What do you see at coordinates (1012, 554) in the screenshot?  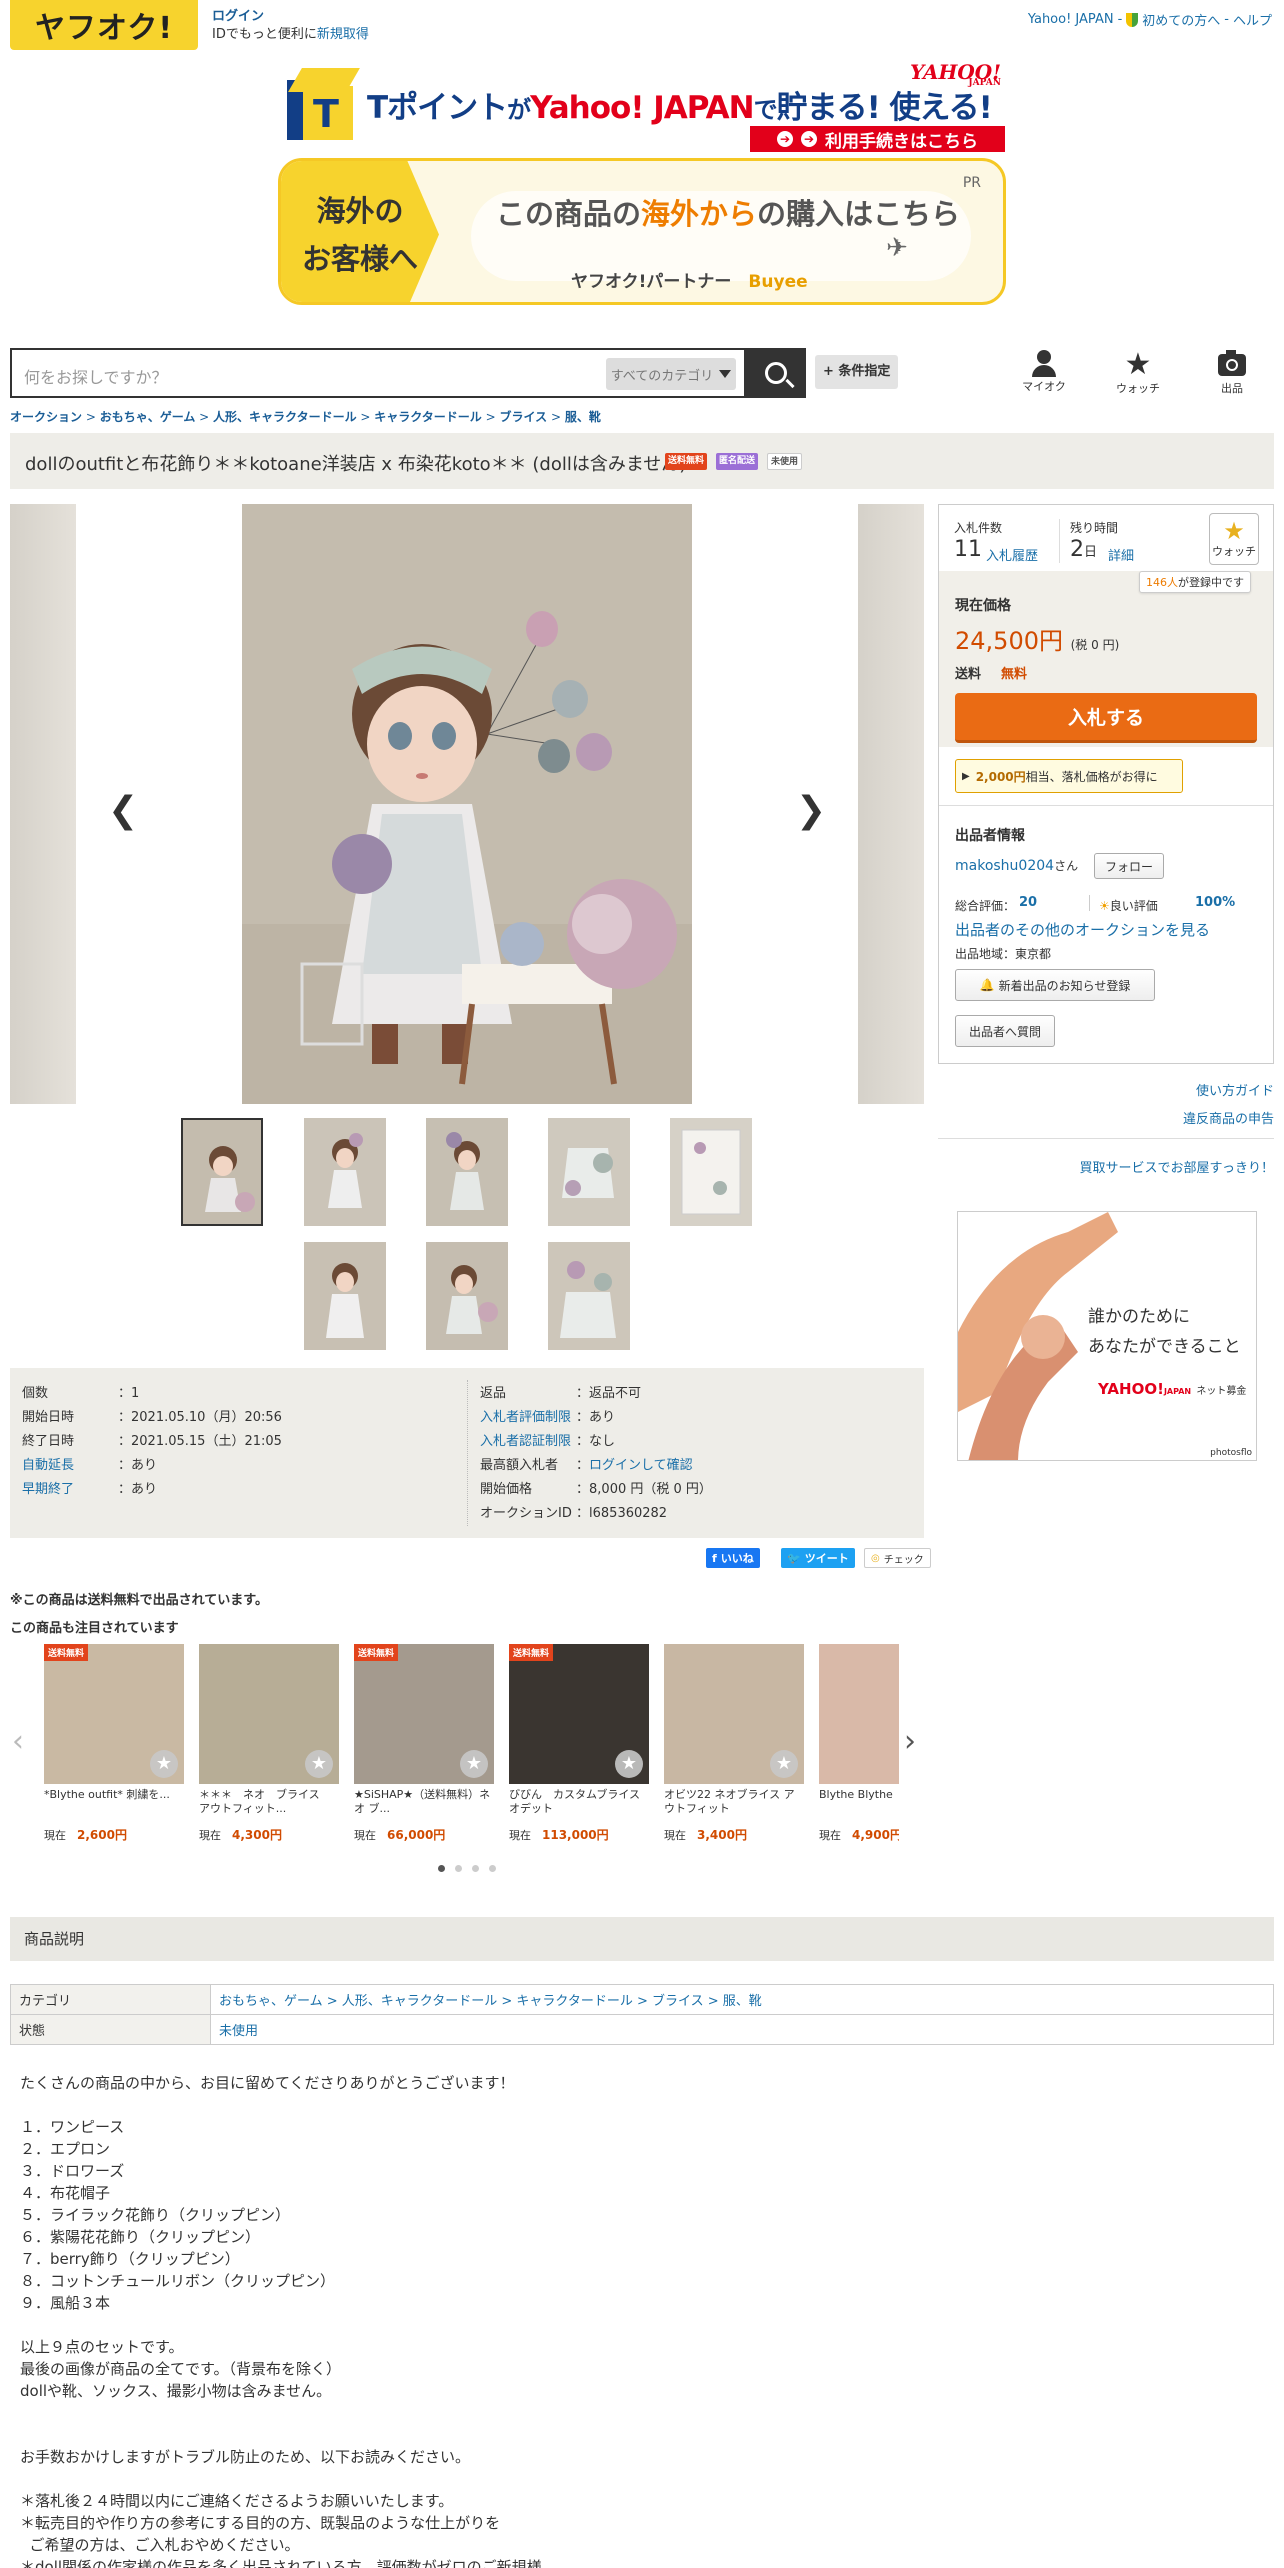 I see `bid-history-link: 入札履歴` at bounding box center [1012, 554].